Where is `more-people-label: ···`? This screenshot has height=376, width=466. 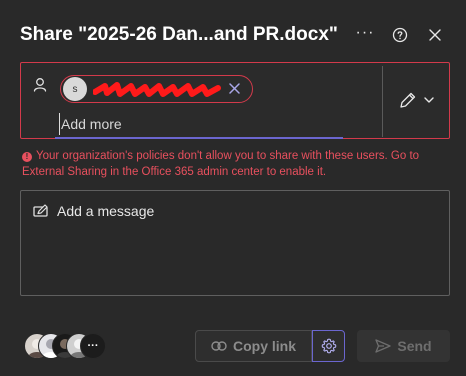
more-people-label: ··· is located at coordinates (93, 345).